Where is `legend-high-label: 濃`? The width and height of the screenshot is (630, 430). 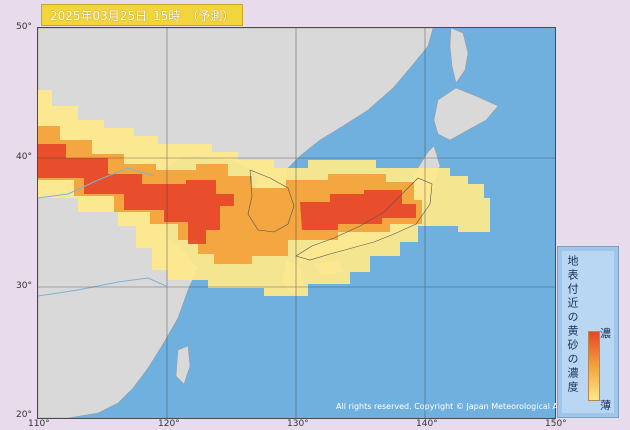
legend-high-label: 濃 is located at coordinates (605, 333).